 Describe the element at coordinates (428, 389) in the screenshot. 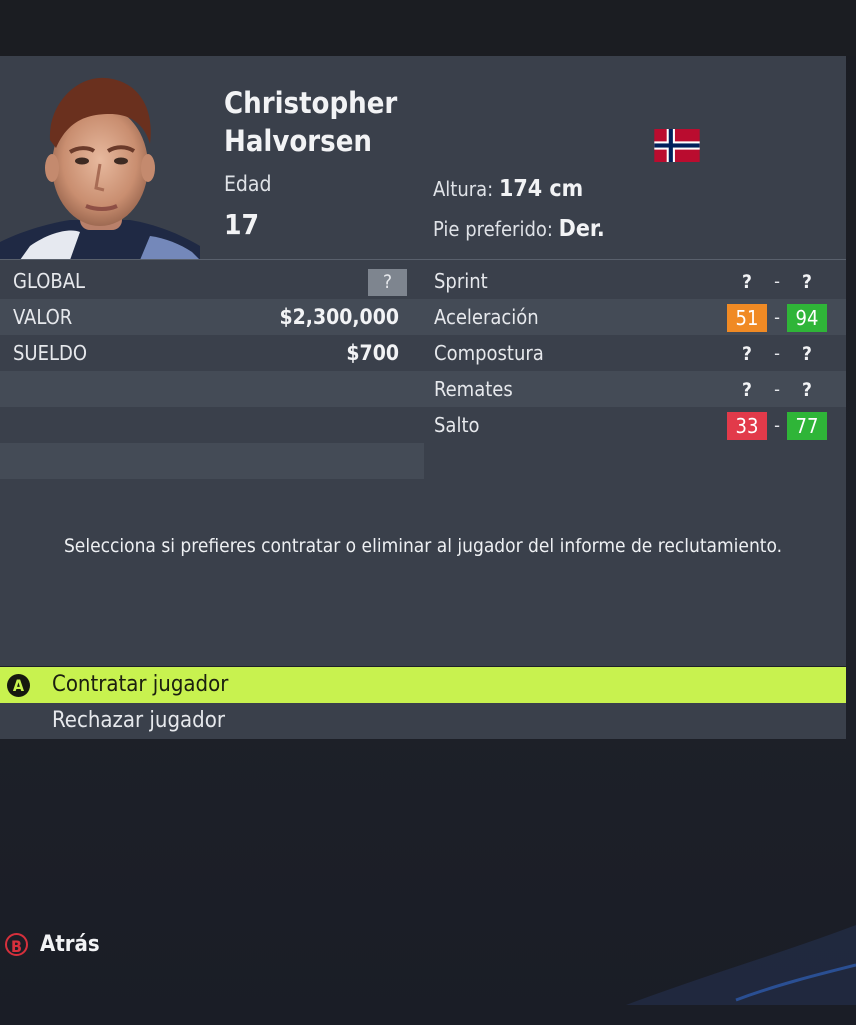

I see `remates-values: Remates ? - ?` at that location.